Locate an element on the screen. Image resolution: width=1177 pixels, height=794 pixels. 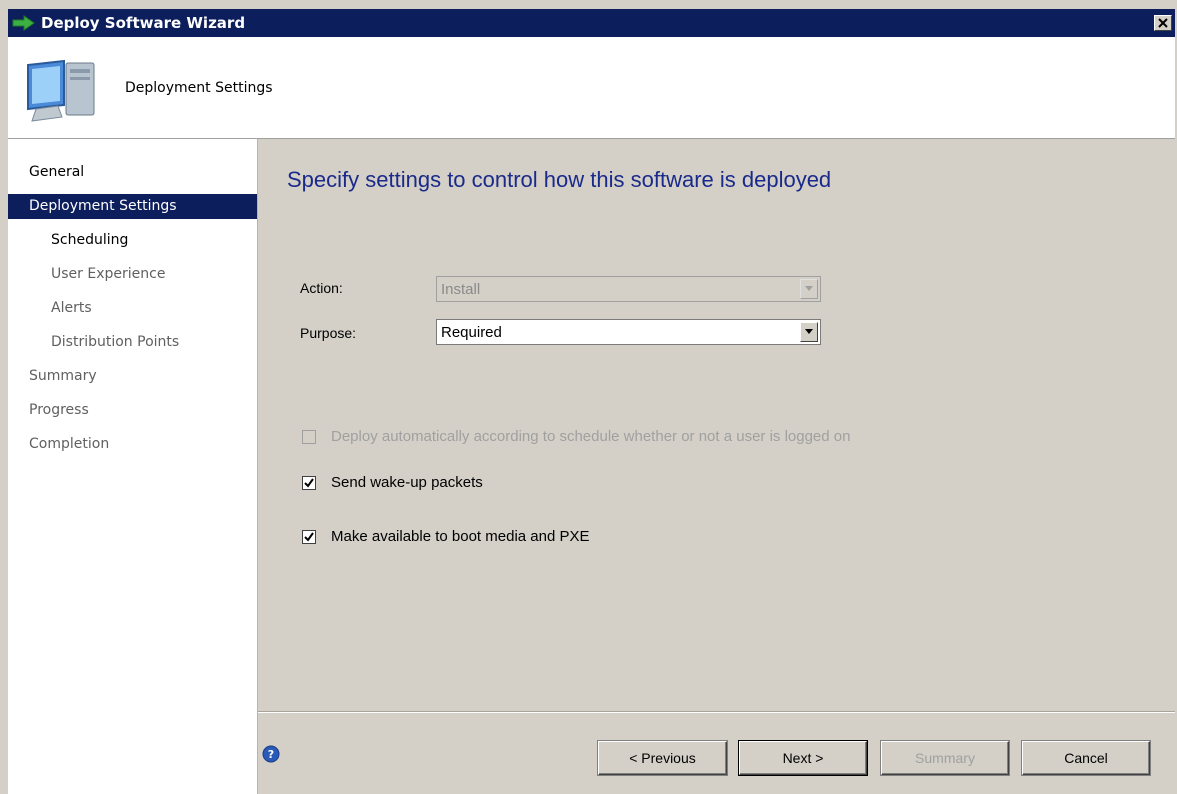
wake-up-packets-label: Send wake-up packets is located at coordinates (407, 482).